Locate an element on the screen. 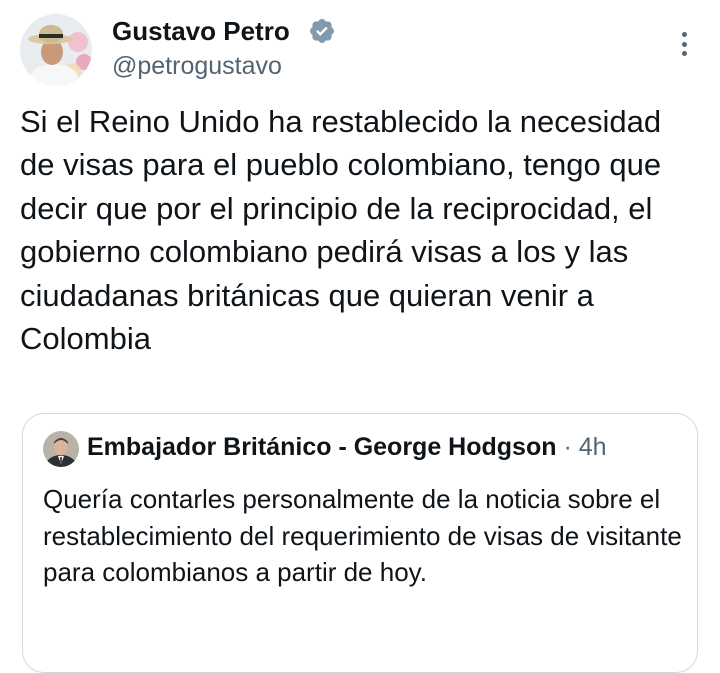 This screenshot has width=720, height=673. author-handle: @petrogustavo is located at coordinates (197, 66).